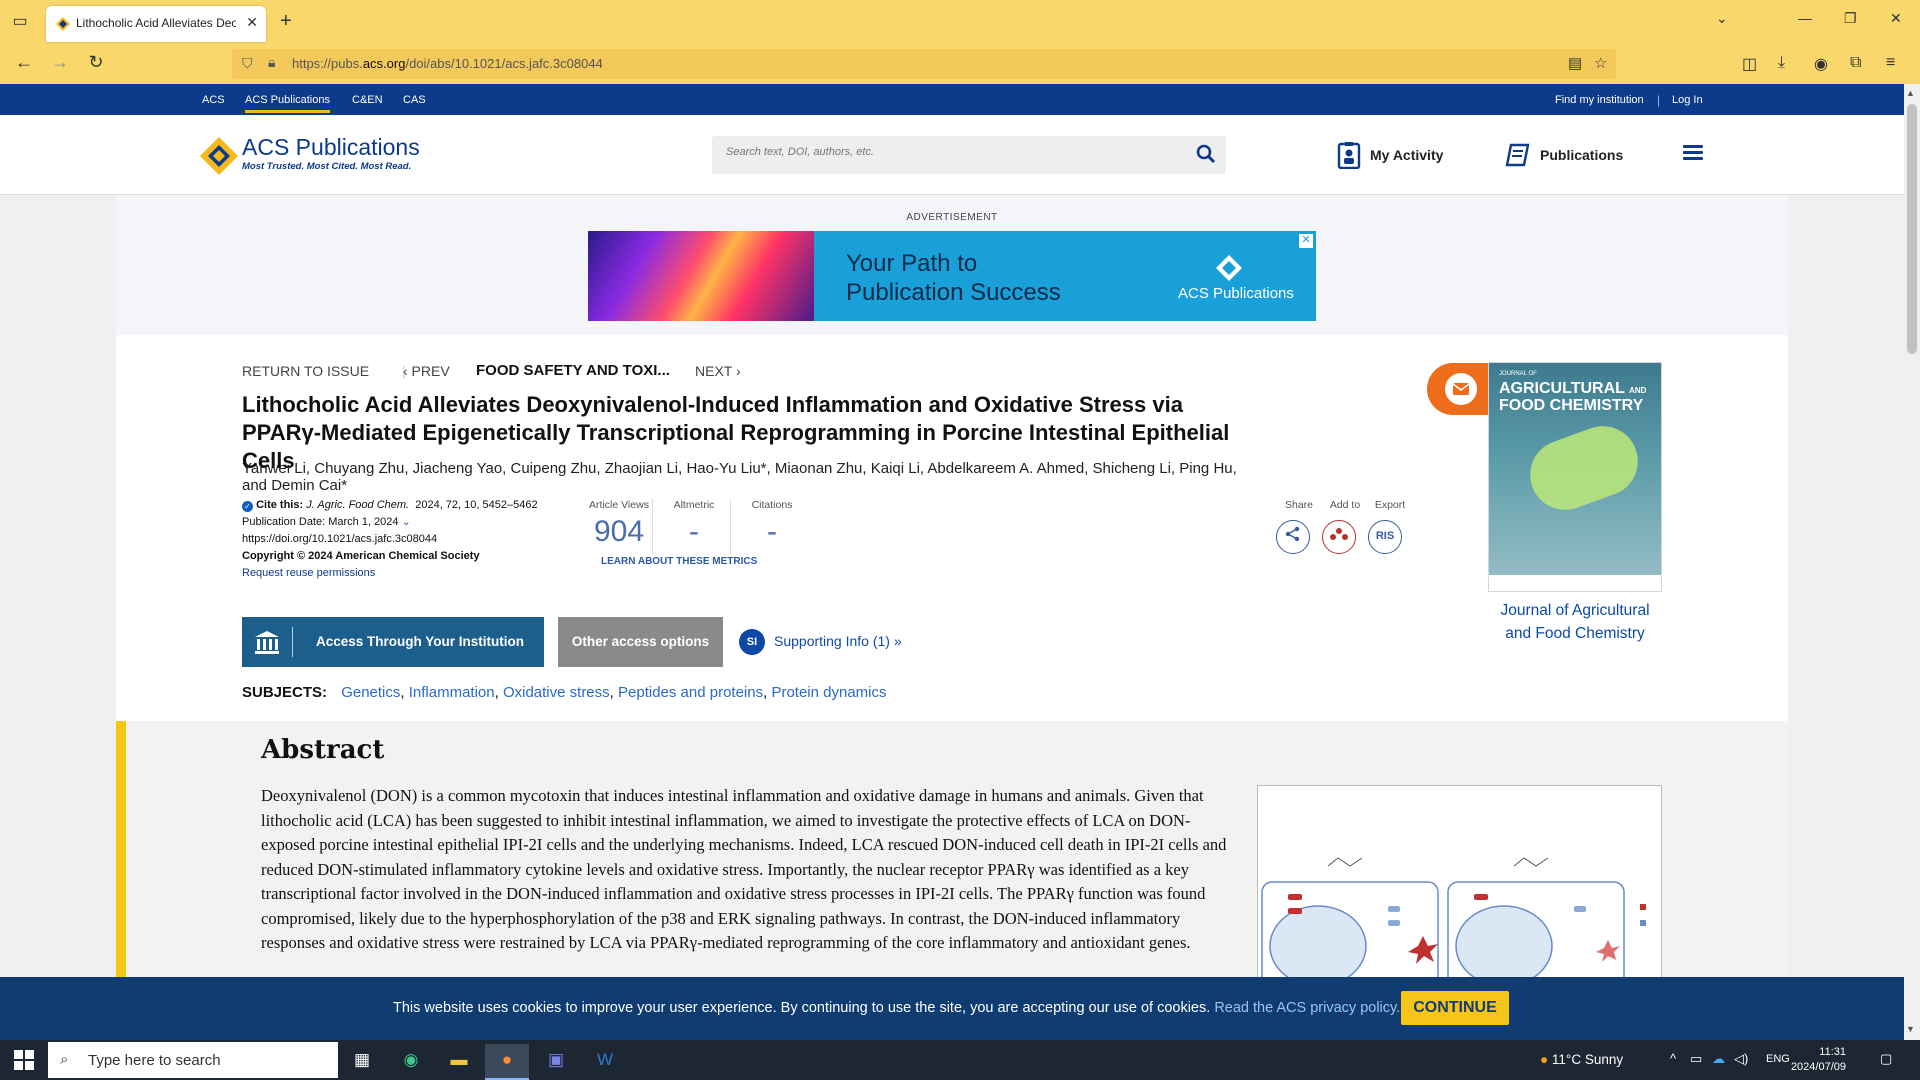 The height and width of the screenshot is (1080, 1920). I want to click on share-button, so click(1293, 537).